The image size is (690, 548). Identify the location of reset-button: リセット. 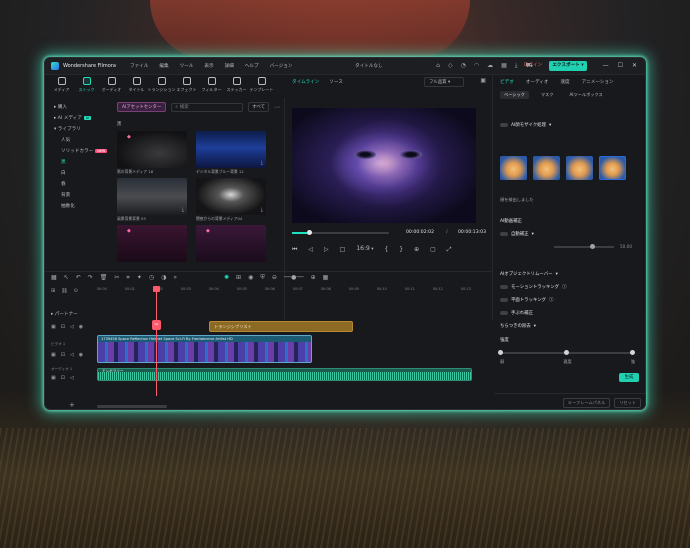
(627, 402).